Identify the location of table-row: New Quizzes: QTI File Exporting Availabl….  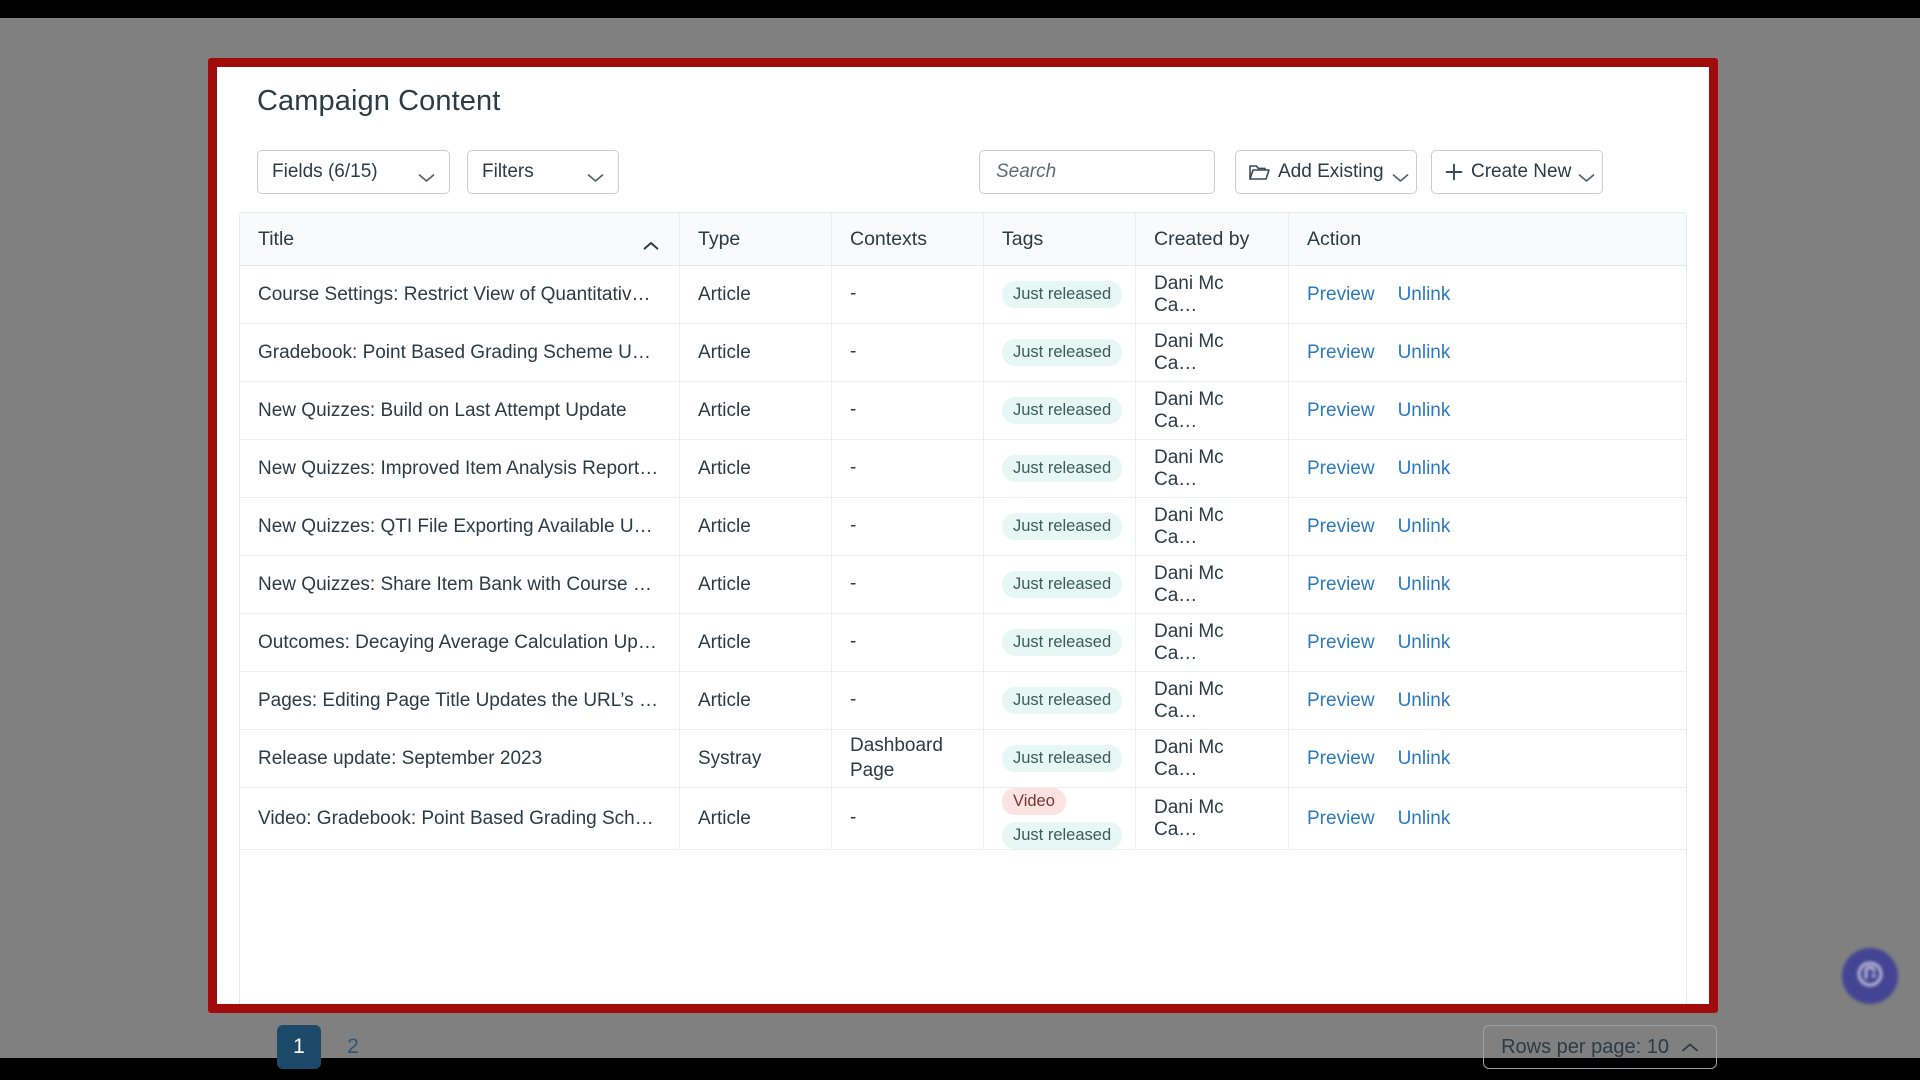
(963, 527).